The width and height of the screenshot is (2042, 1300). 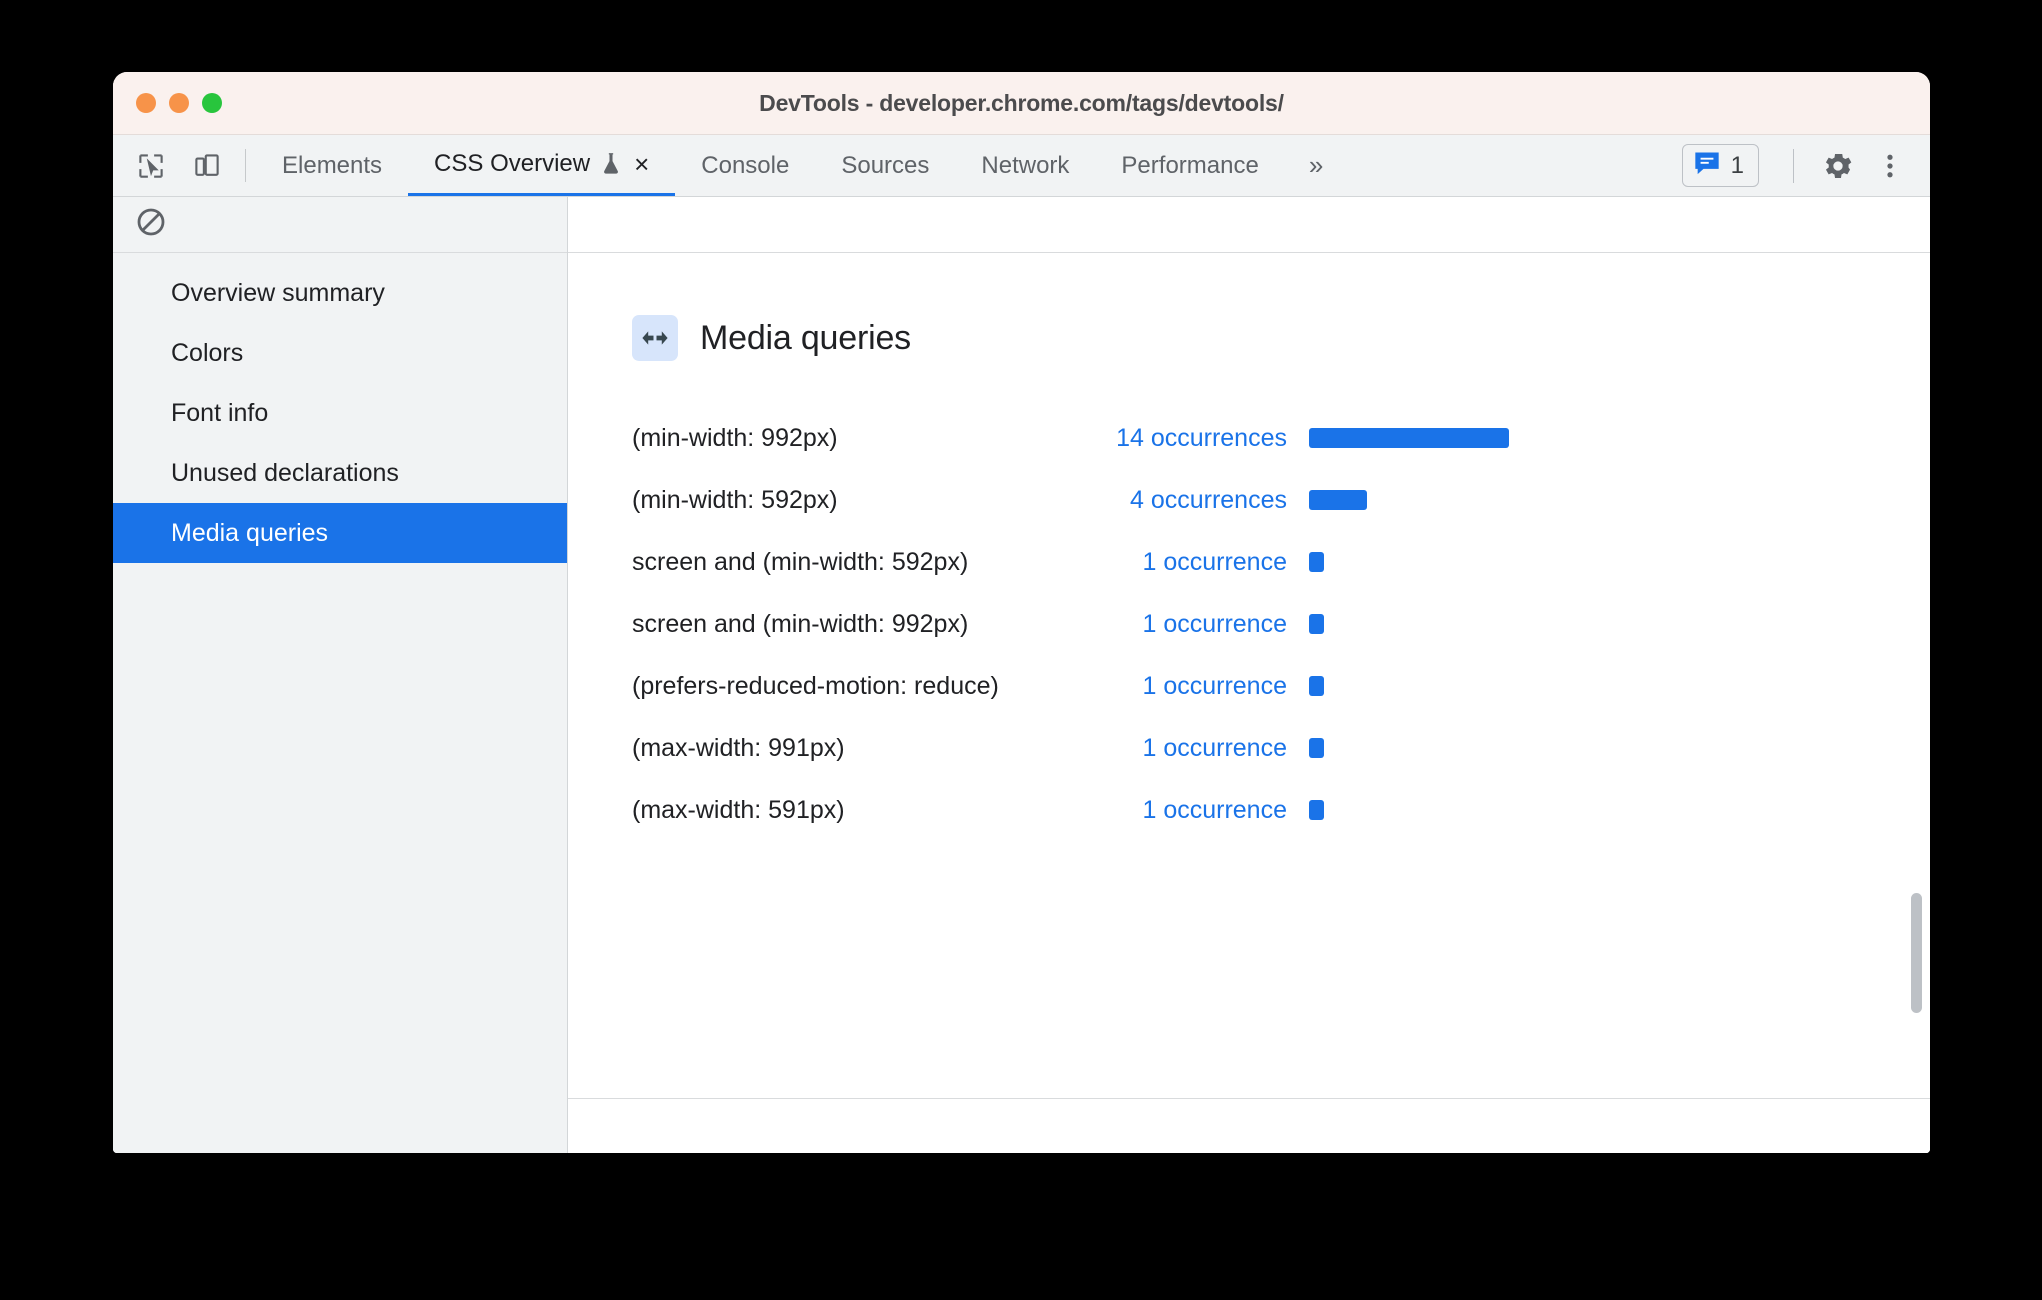 What do you see at coordinates (1838, 166) in the screenshot?
I see `gear-icon` at bounding box center [1838, 166].